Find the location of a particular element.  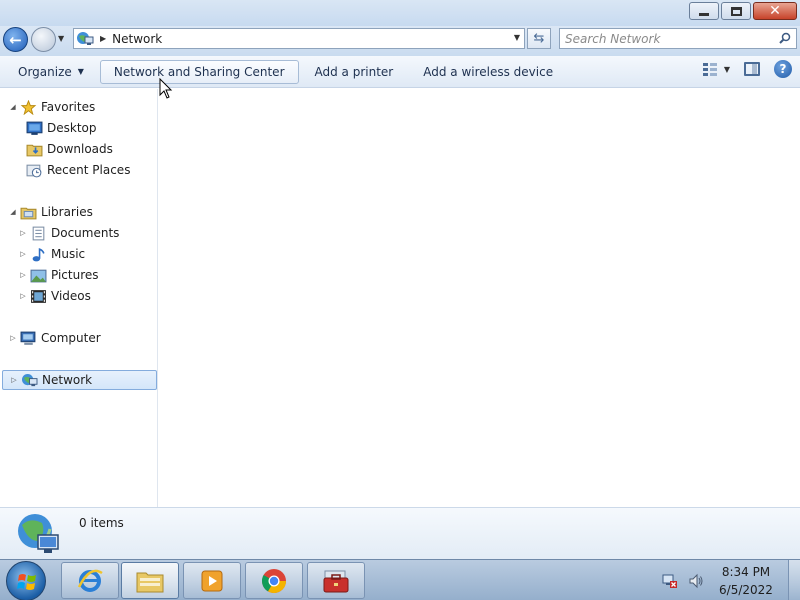

pictures-label: Pictures is located at coordinates (75, 275).